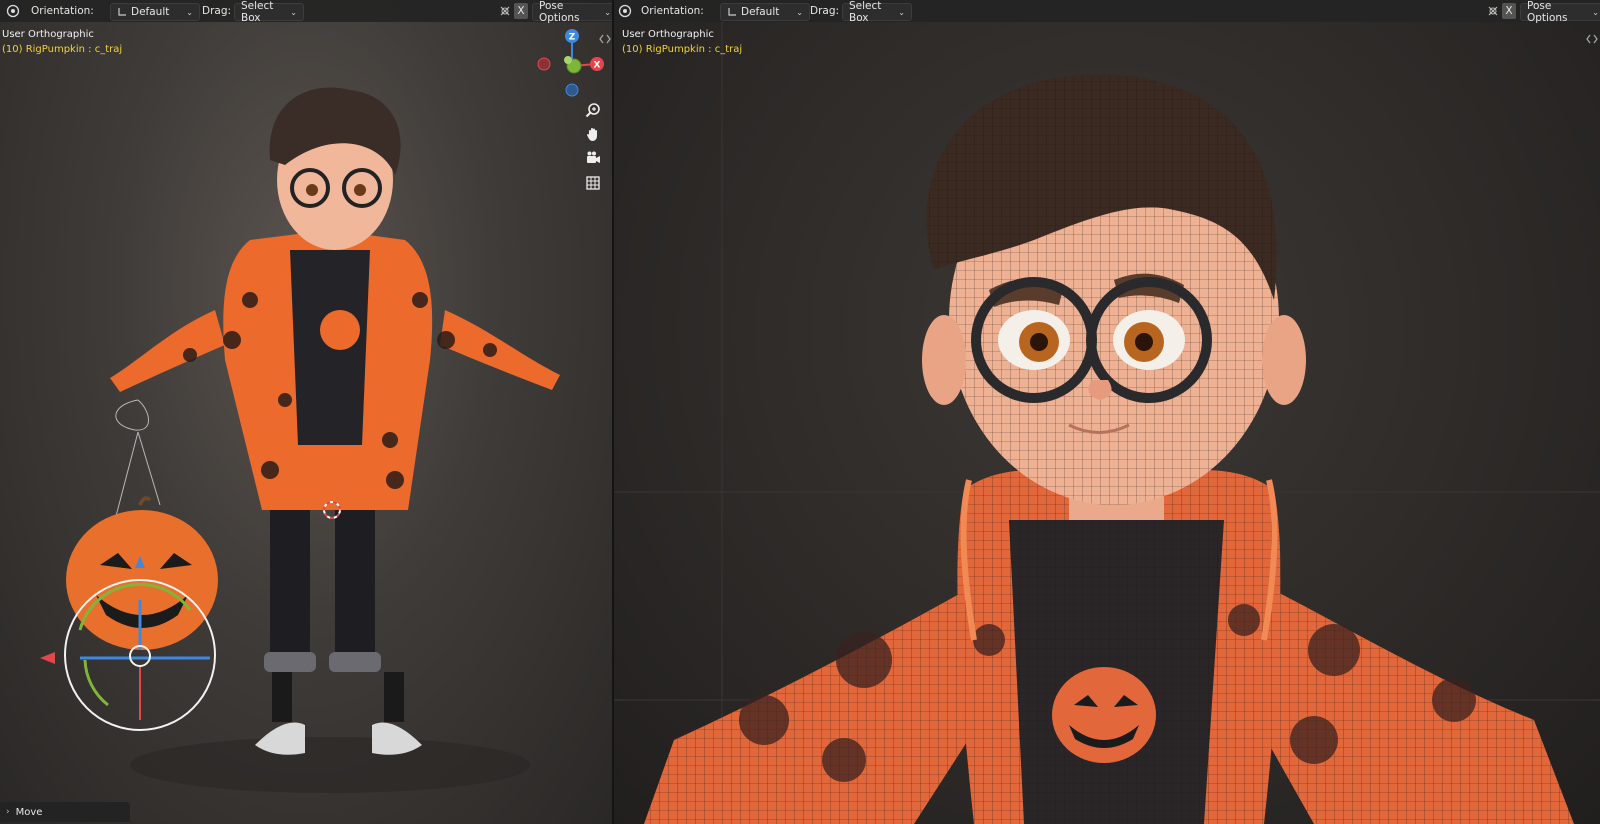 This screenshot has height=824, width=1600. I want to click on zoom-icon, so click(593, 110).